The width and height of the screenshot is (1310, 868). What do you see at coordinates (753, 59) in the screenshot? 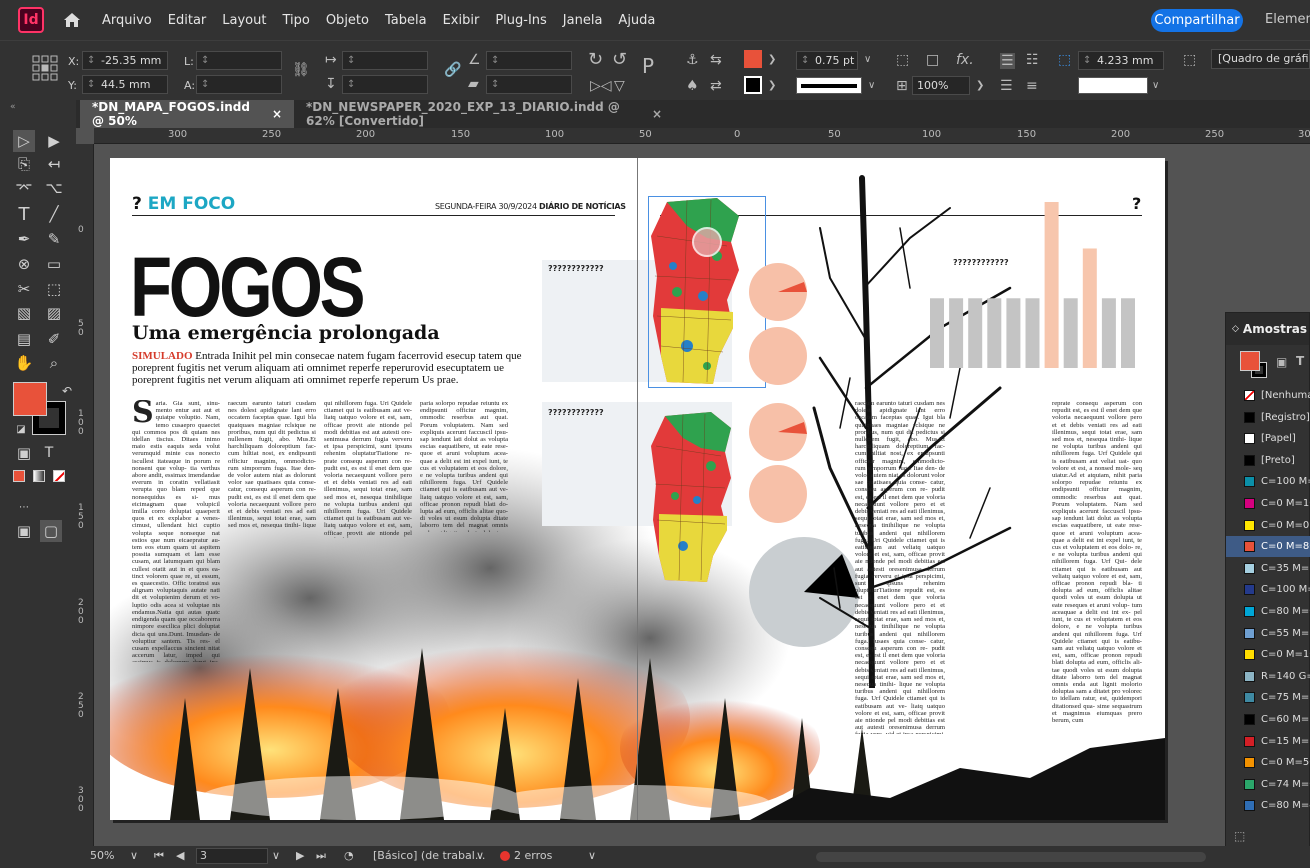
I see `fill-color-swatch` at bounding box center [753, 59].